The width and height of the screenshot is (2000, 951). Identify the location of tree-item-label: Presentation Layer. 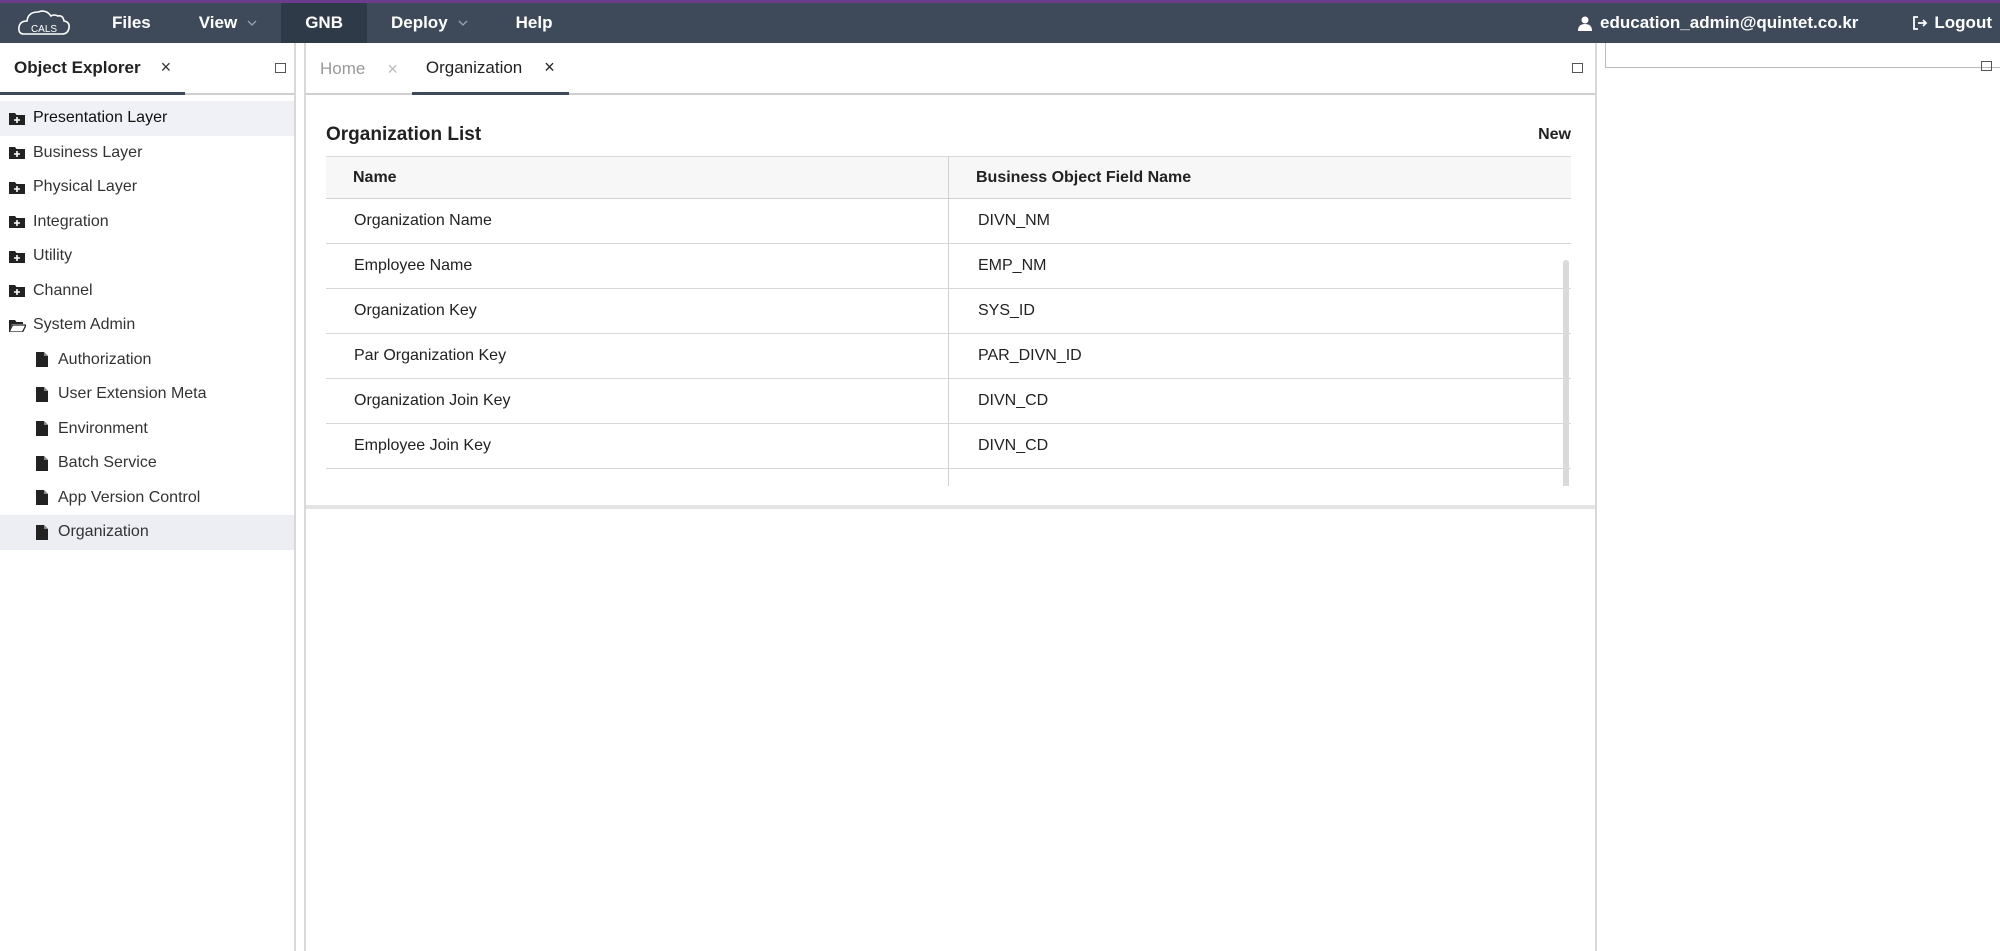
(100, 118).